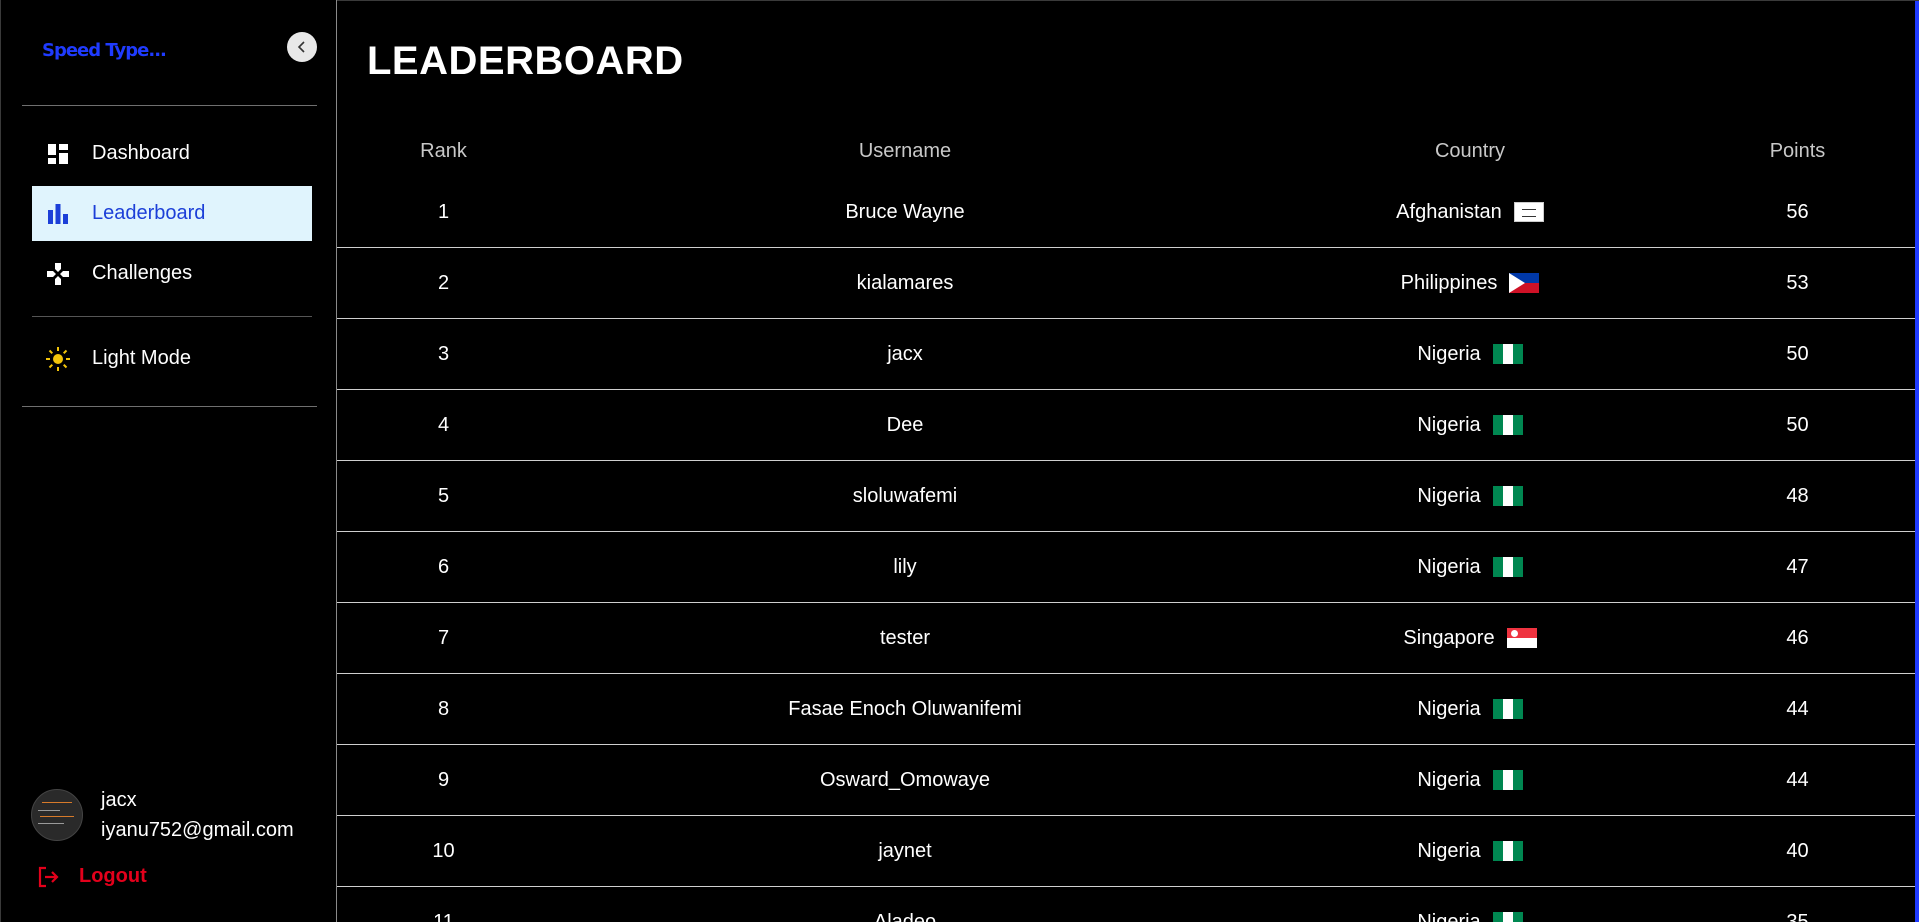  What do you see at coordinates (1797, 637) in the screenshot?
I see `points-cell: 46` at bounding box center [1797, 637].